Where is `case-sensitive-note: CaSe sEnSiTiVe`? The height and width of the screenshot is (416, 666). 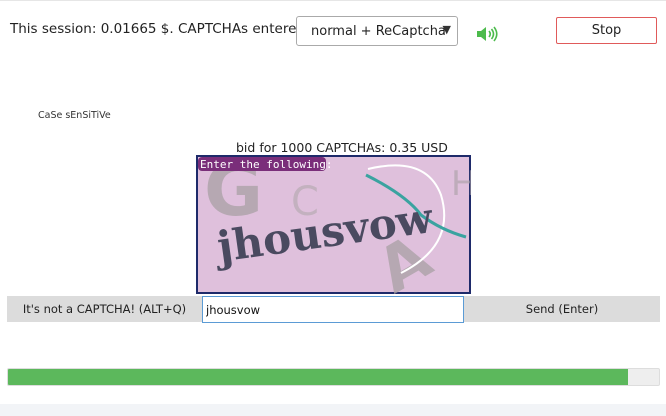 case-sensitive-note: CaSe sEnSiTiVe is located at coordinates (74, 115).